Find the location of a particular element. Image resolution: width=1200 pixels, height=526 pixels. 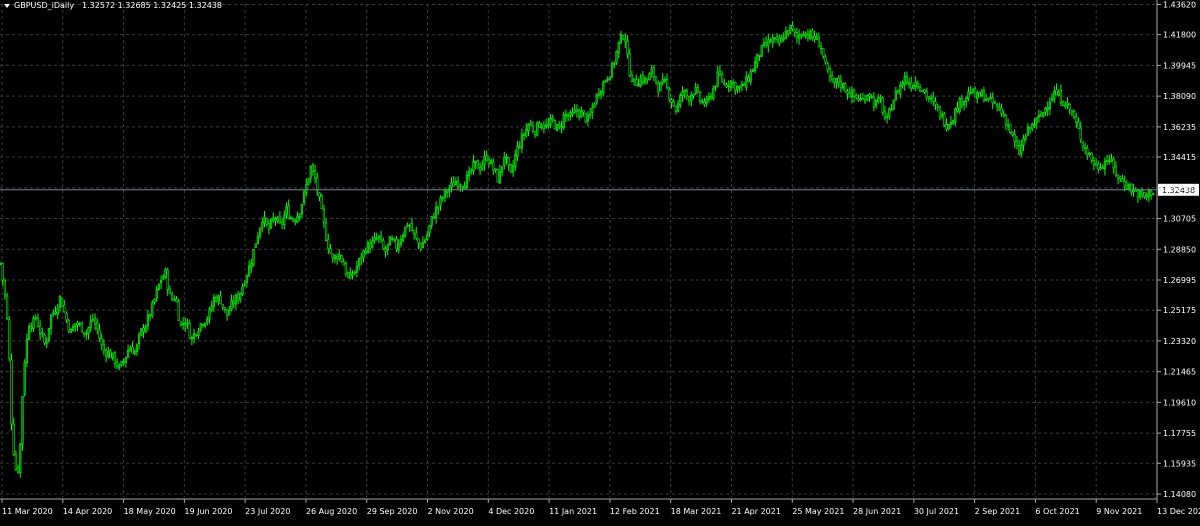

y-tick-label: 1.23320 is located at coordinates (1179, 341).